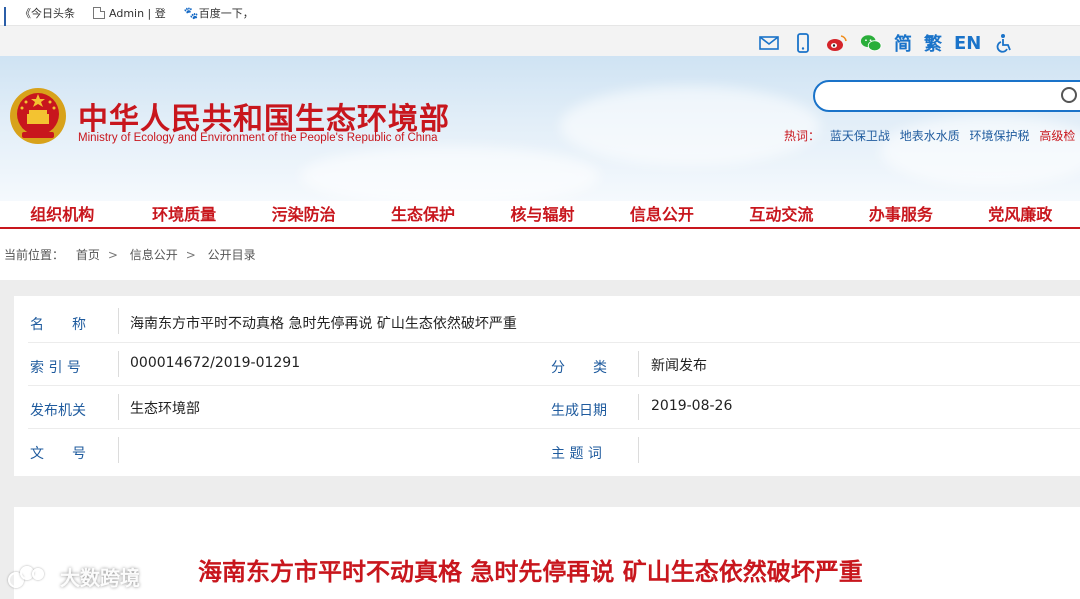 This screenshot has width=1080, height=599. Describe the element at coordinates (576, 454) in the screenshot. I see `subject-label: 主 题 词` at that location.